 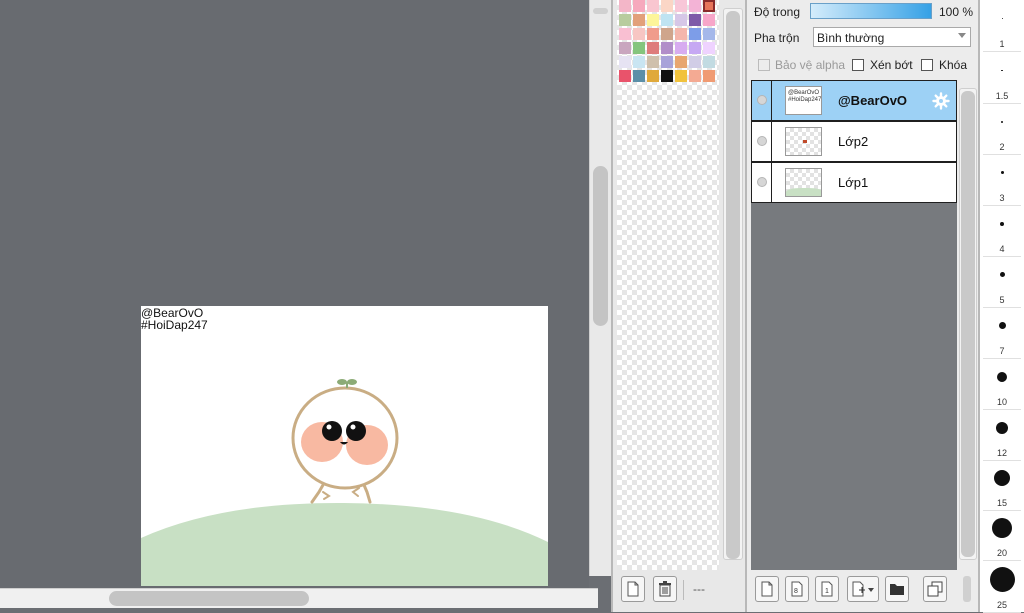 What do you see at coordinates (1002, 26) in the screenshot?
I see `brush-size-option: 1` at bounding box center [1002, 26].